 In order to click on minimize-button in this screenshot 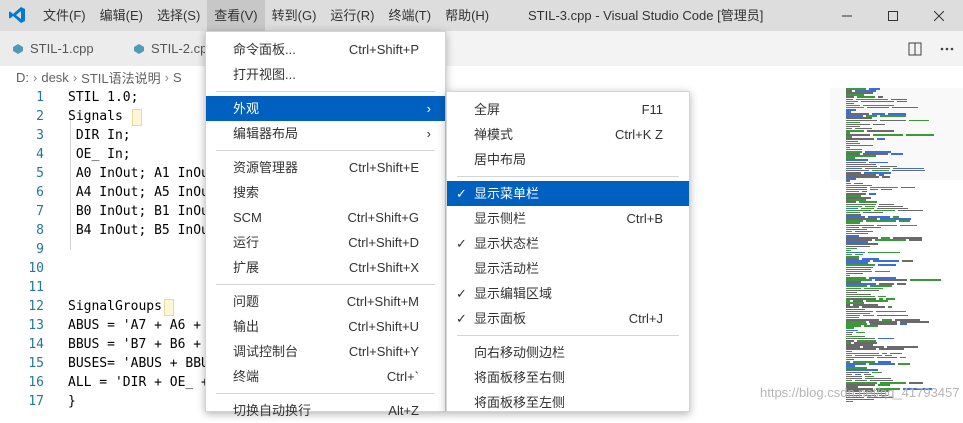, I will do `click(847, 15)`.